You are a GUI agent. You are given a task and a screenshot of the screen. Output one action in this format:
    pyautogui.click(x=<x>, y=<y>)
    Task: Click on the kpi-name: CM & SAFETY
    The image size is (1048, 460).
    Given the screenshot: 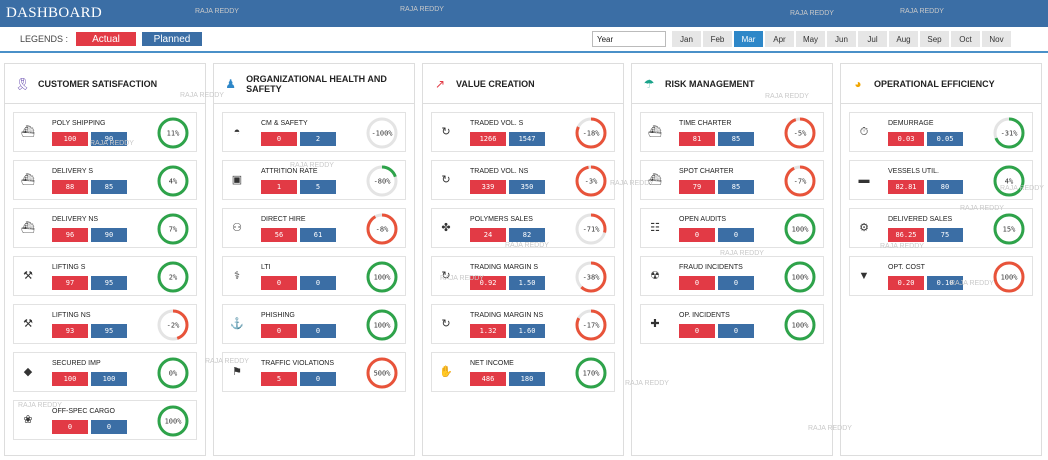 What is the action you would take?
    pyautogui.click(x=284, y=123)
    